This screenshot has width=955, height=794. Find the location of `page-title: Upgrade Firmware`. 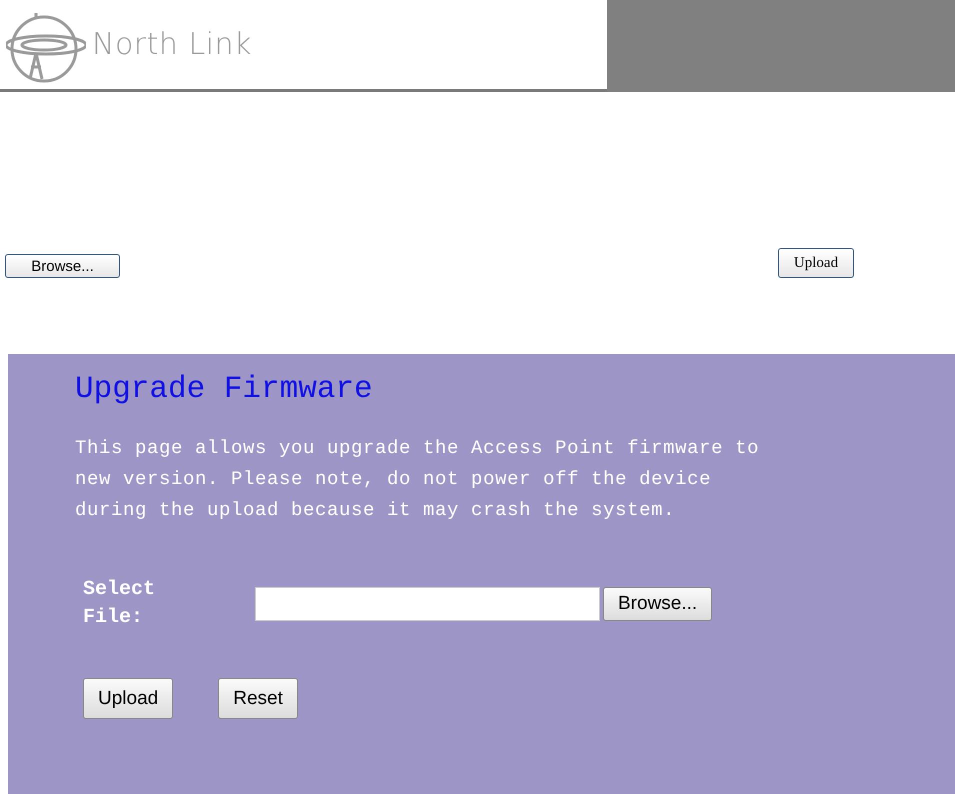

page-title: Upgrade Firmware is located at coordinates (224, 389).